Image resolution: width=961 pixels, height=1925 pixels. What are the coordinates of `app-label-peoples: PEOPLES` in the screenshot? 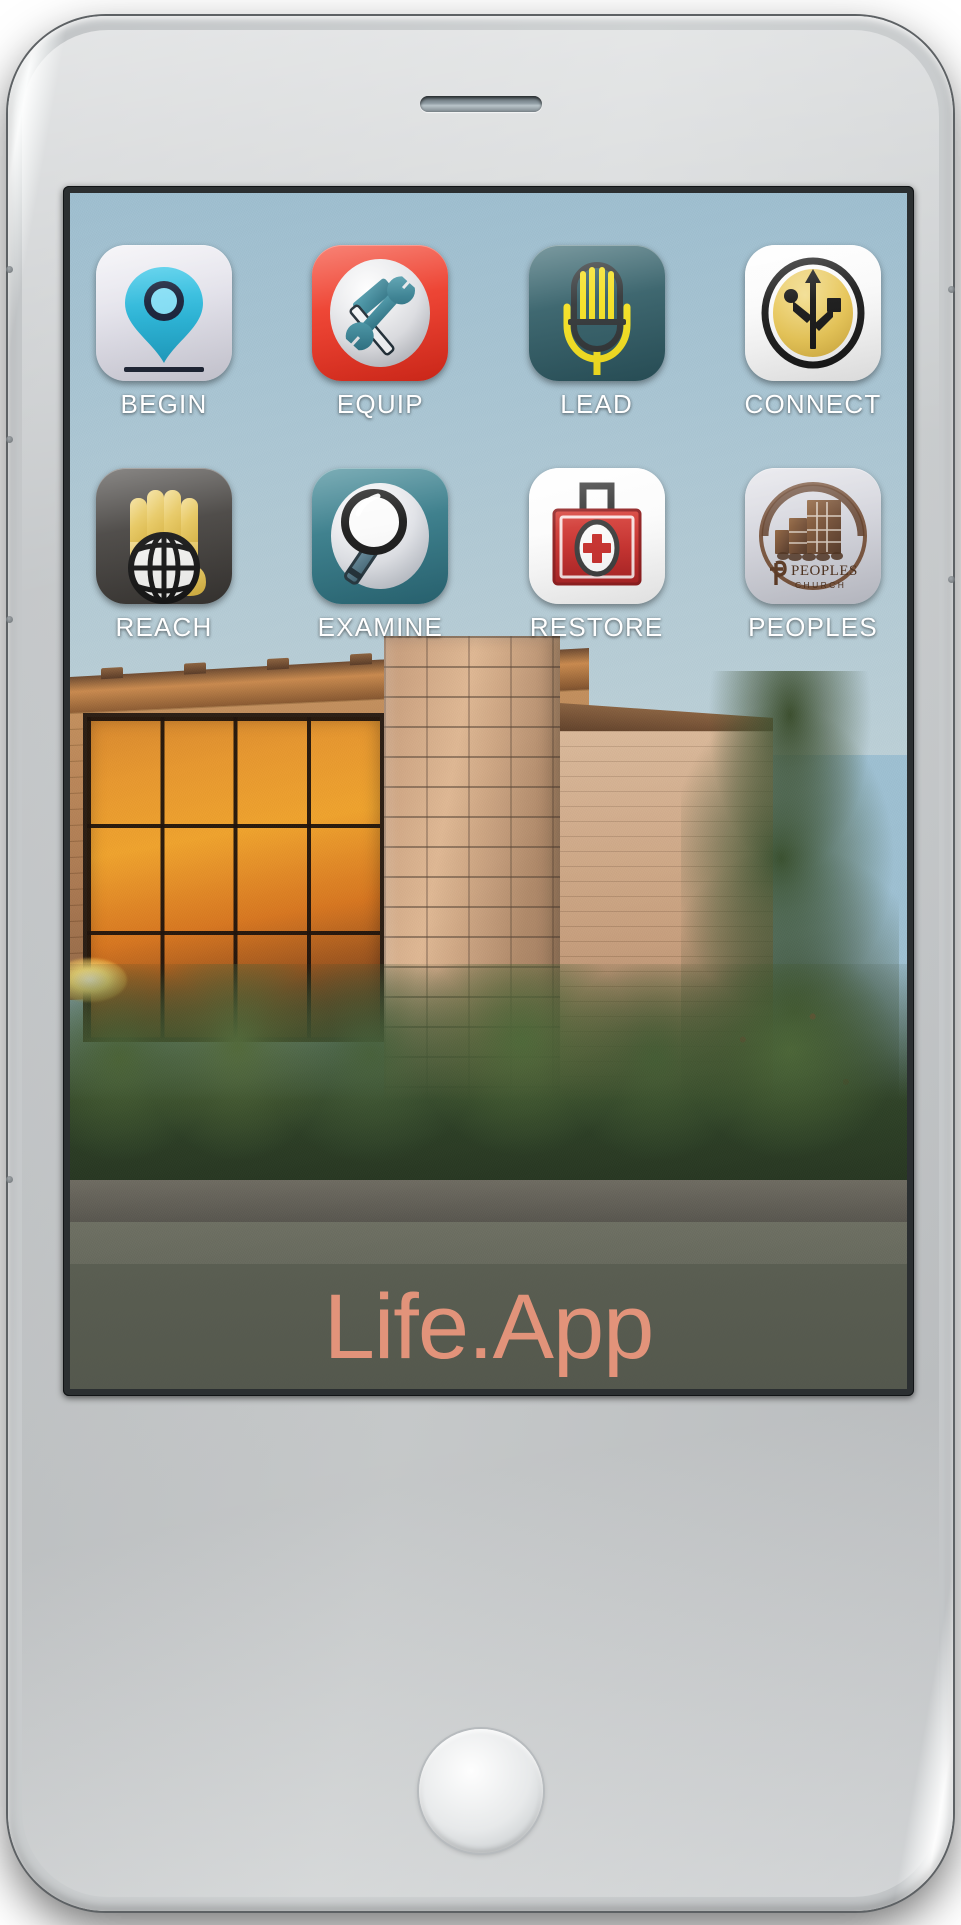 It's located at (813, 627).